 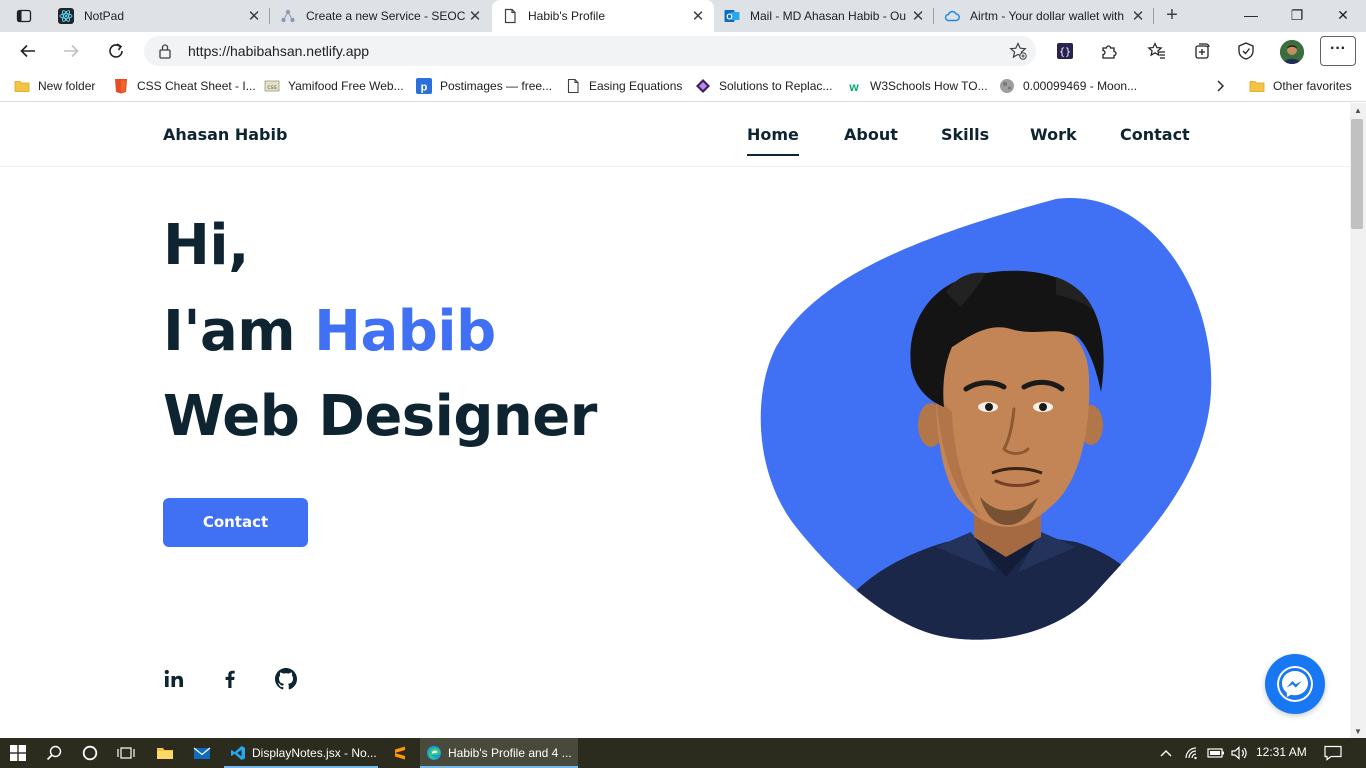 I want to click on extensions-puzzle-icon, so click(x=1109, y=51).